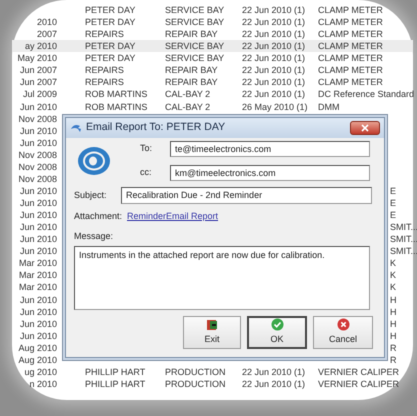 Image resolution: width=417 pixels, height=416 pixels. I want to click on table-row: ay 2010 PETER DAY SERVICE BAY 22 Jun 2010 (1) CLAMP METER, so click(212, 46).